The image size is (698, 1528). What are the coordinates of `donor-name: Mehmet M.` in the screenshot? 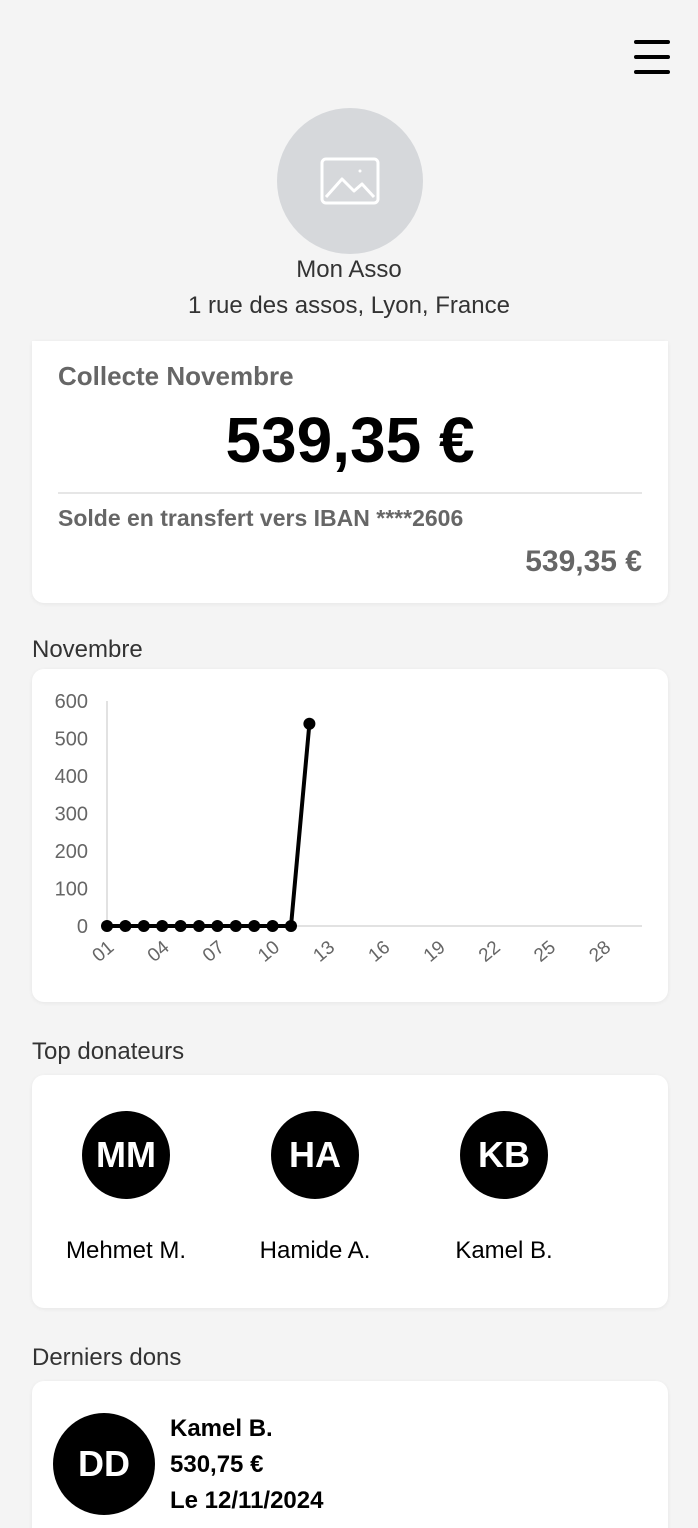 It's located at (126, 1250).